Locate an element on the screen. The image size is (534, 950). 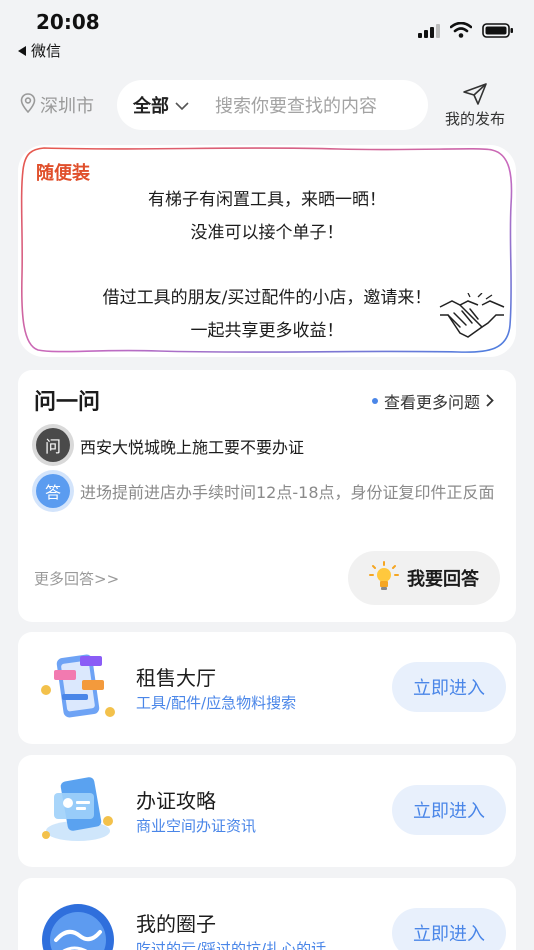
banner-line-2: 没准可以接个单子！ is located at coordinates (267, 233).